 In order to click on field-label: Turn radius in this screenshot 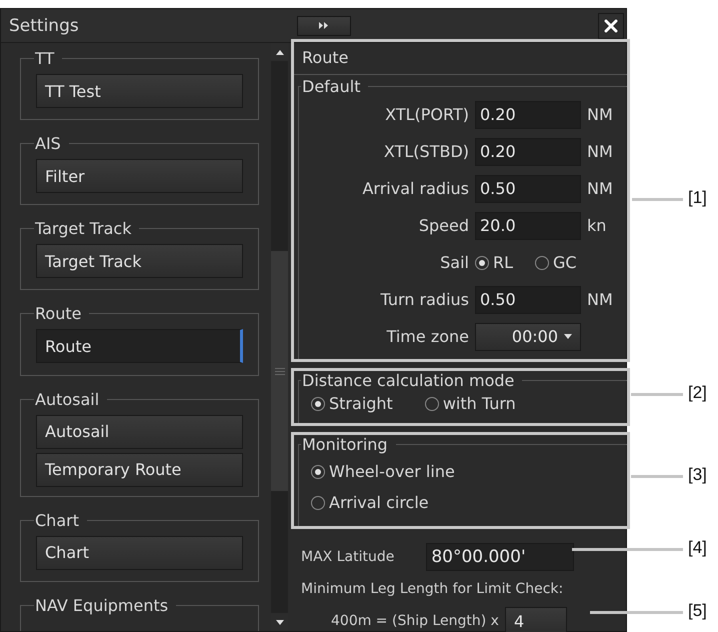, I will do `click(424, 299)`.